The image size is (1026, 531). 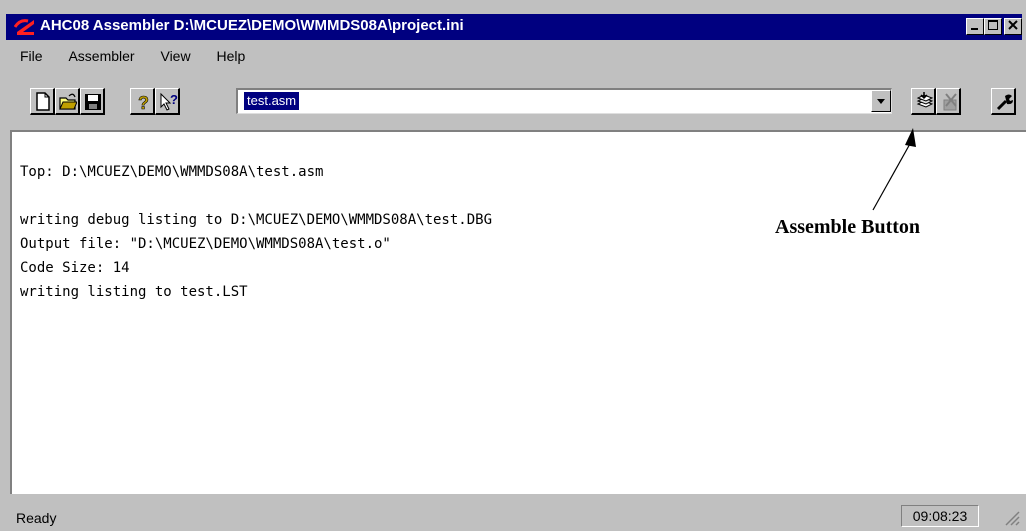 What do you see at coordinates (848, 227) in the screenshot?
I see `annotation-label: Assemble Button` at bounding box center [848, 227].